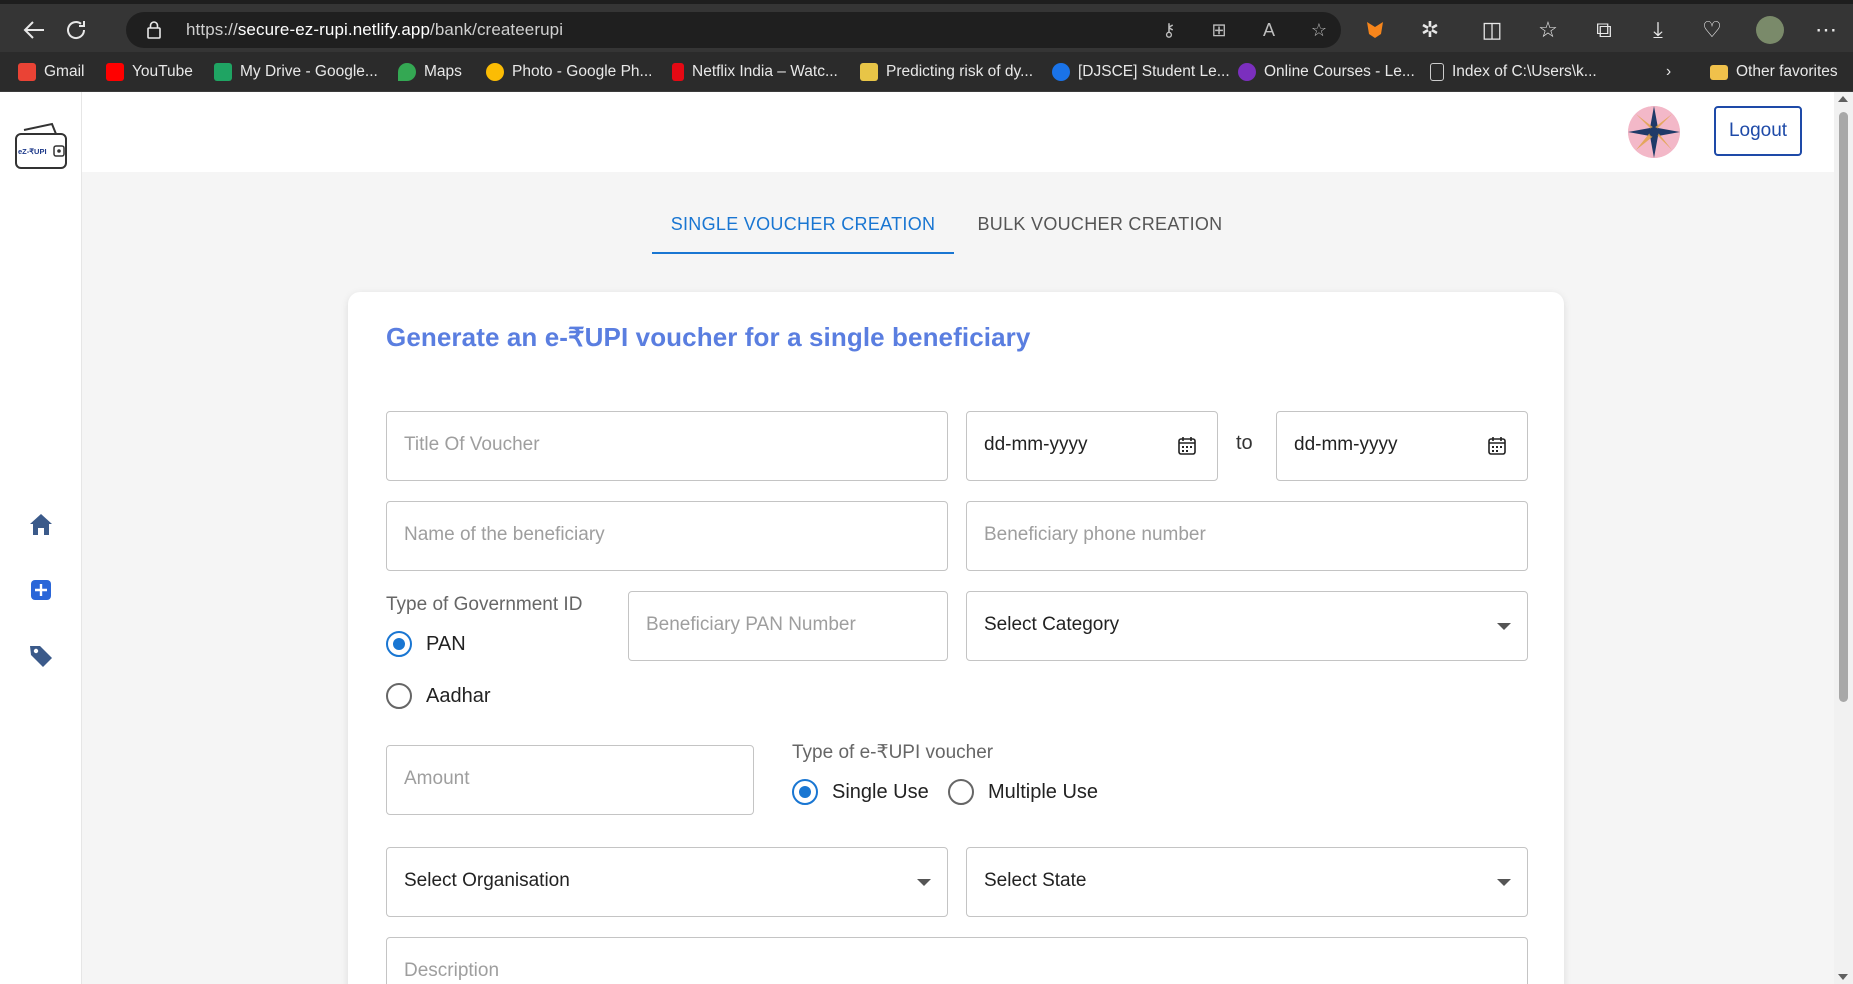 The image size is (1853, 984). Describe the element at coordinates (1219, 30) in the screenshot. I see `apps-icon: ⊞` at that location.